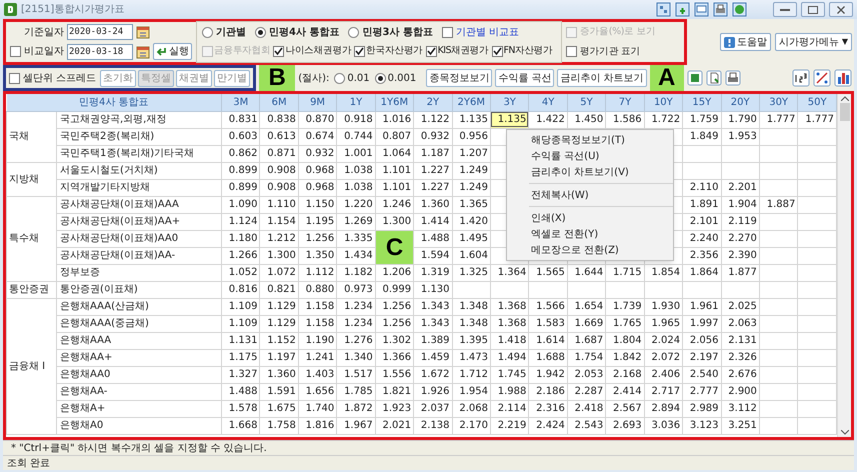 The image size is (857, 472). Describe the element at coordinates (740, 425) in the screenshot. I see `table-cell: 3.251` at that location.